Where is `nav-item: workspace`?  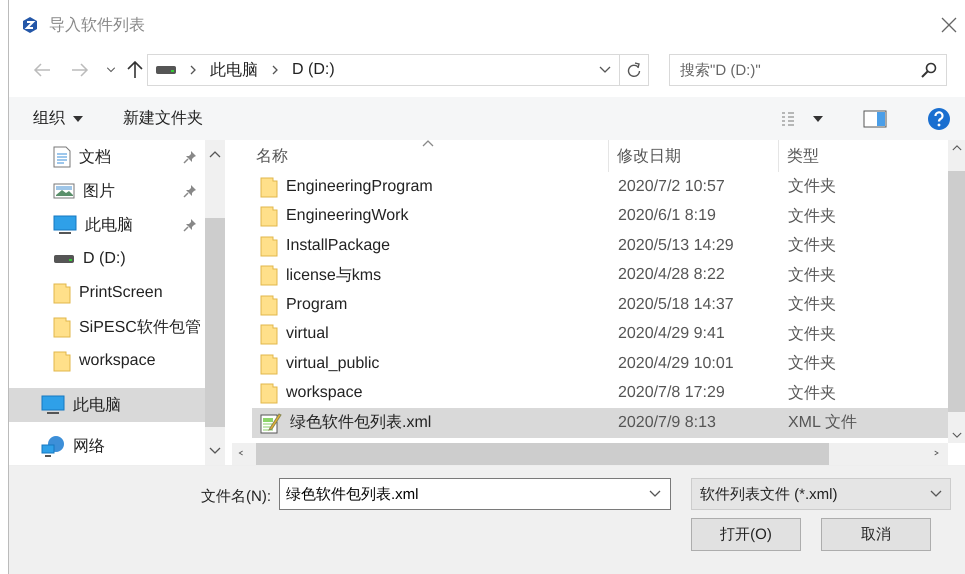 nav-item: workspace is located at coordinates (107, 361).